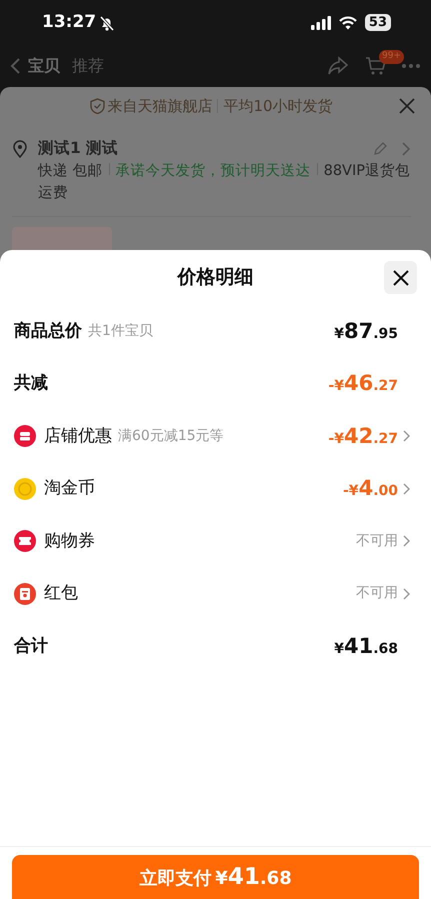 Image resolution: width=431 pixels, height=899 pixels. I want to click on more-icon, so click(411, 66).